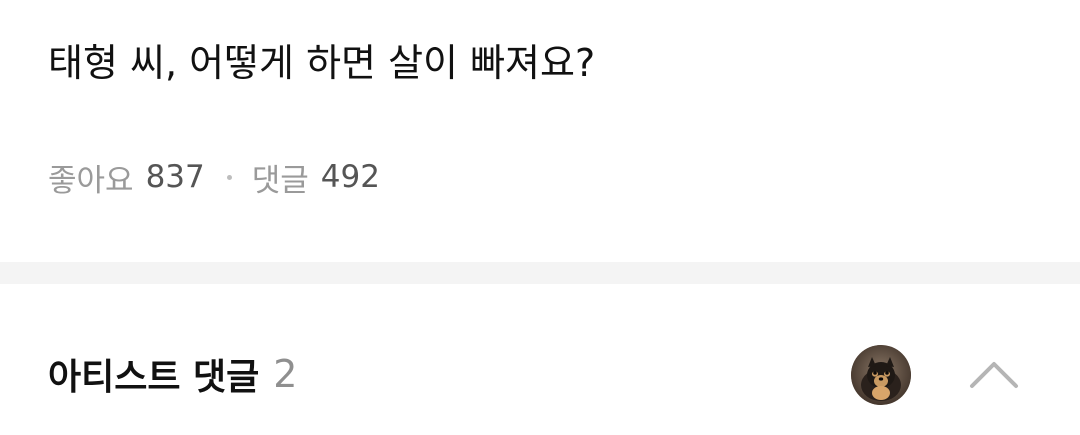 The image size is (1080, 435). I want to click on comments-label: 댓글, so click(280, 180).